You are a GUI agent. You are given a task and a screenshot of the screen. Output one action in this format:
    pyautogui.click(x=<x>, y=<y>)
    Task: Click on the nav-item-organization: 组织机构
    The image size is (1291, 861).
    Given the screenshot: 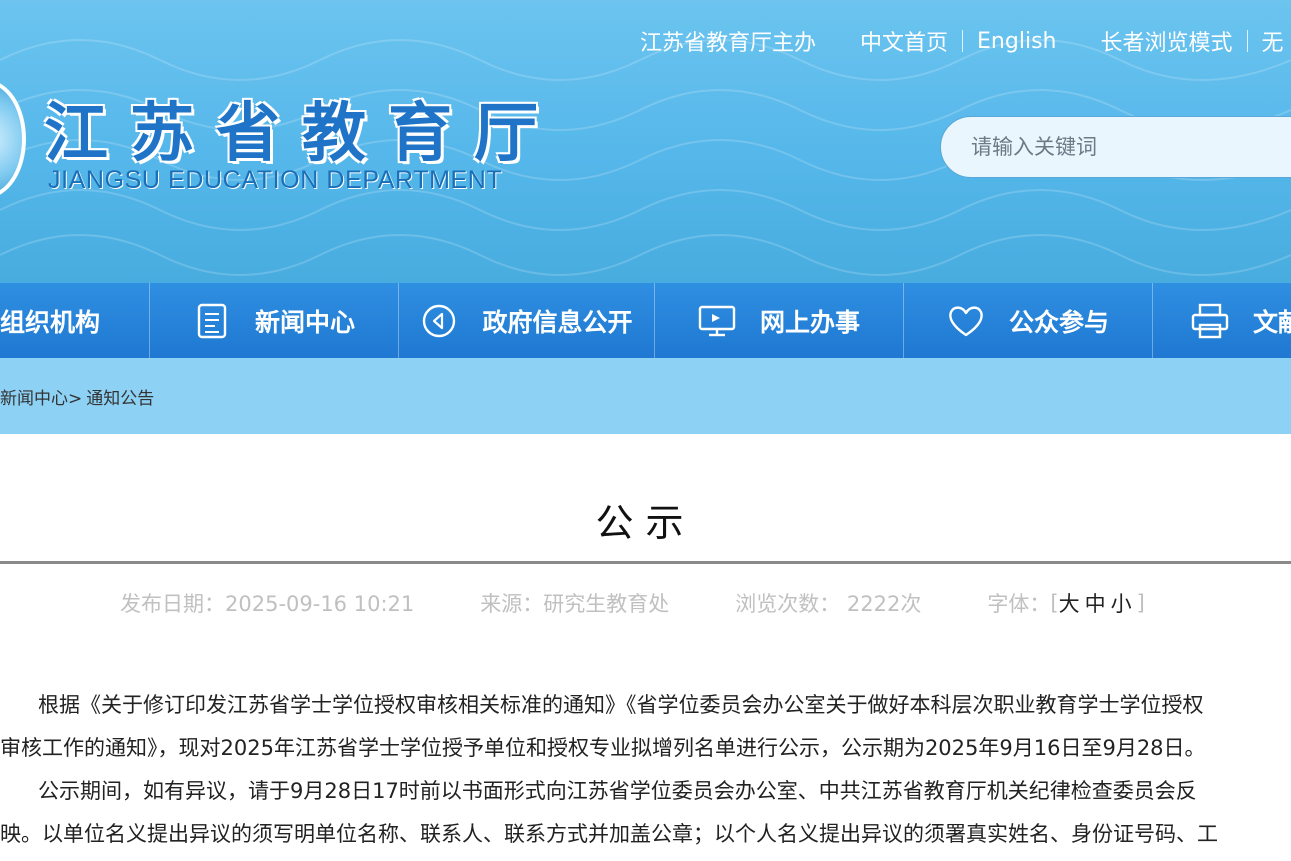 What is the action you would take?
    pyautogui.click(x=75, y=320)
    